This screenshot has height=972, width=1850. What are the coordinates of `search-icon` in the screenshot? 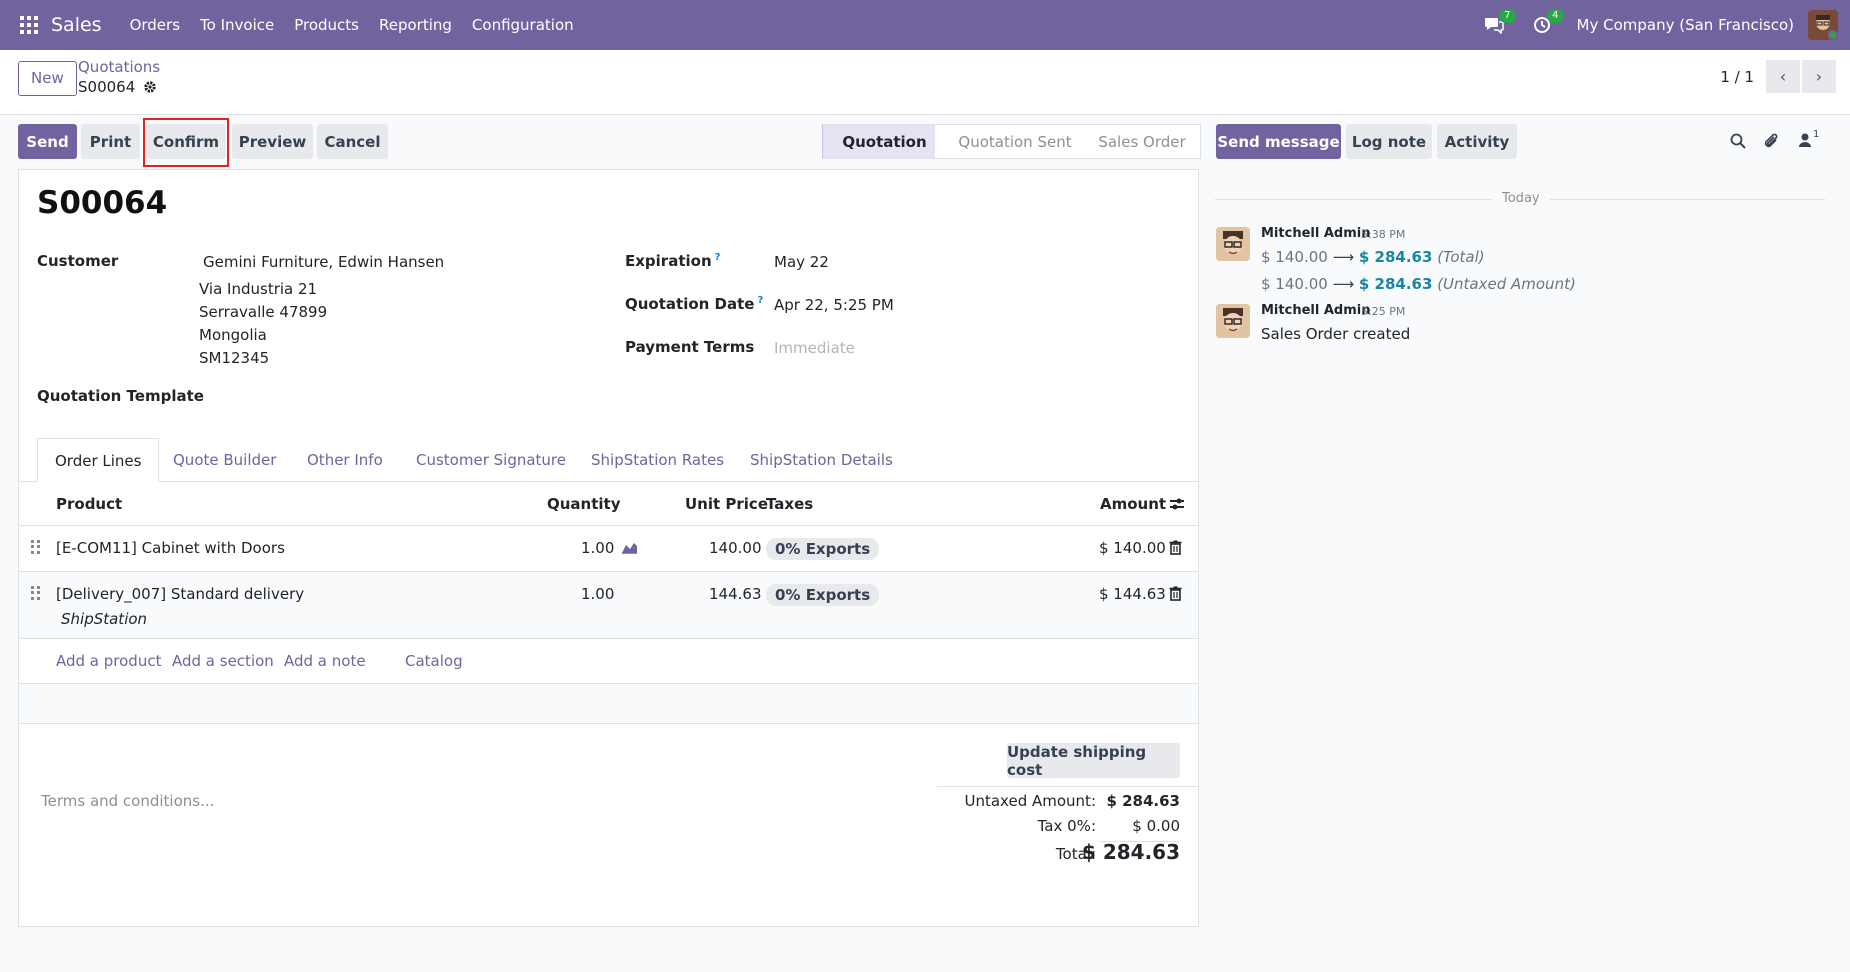 It's located at (1738, 141).